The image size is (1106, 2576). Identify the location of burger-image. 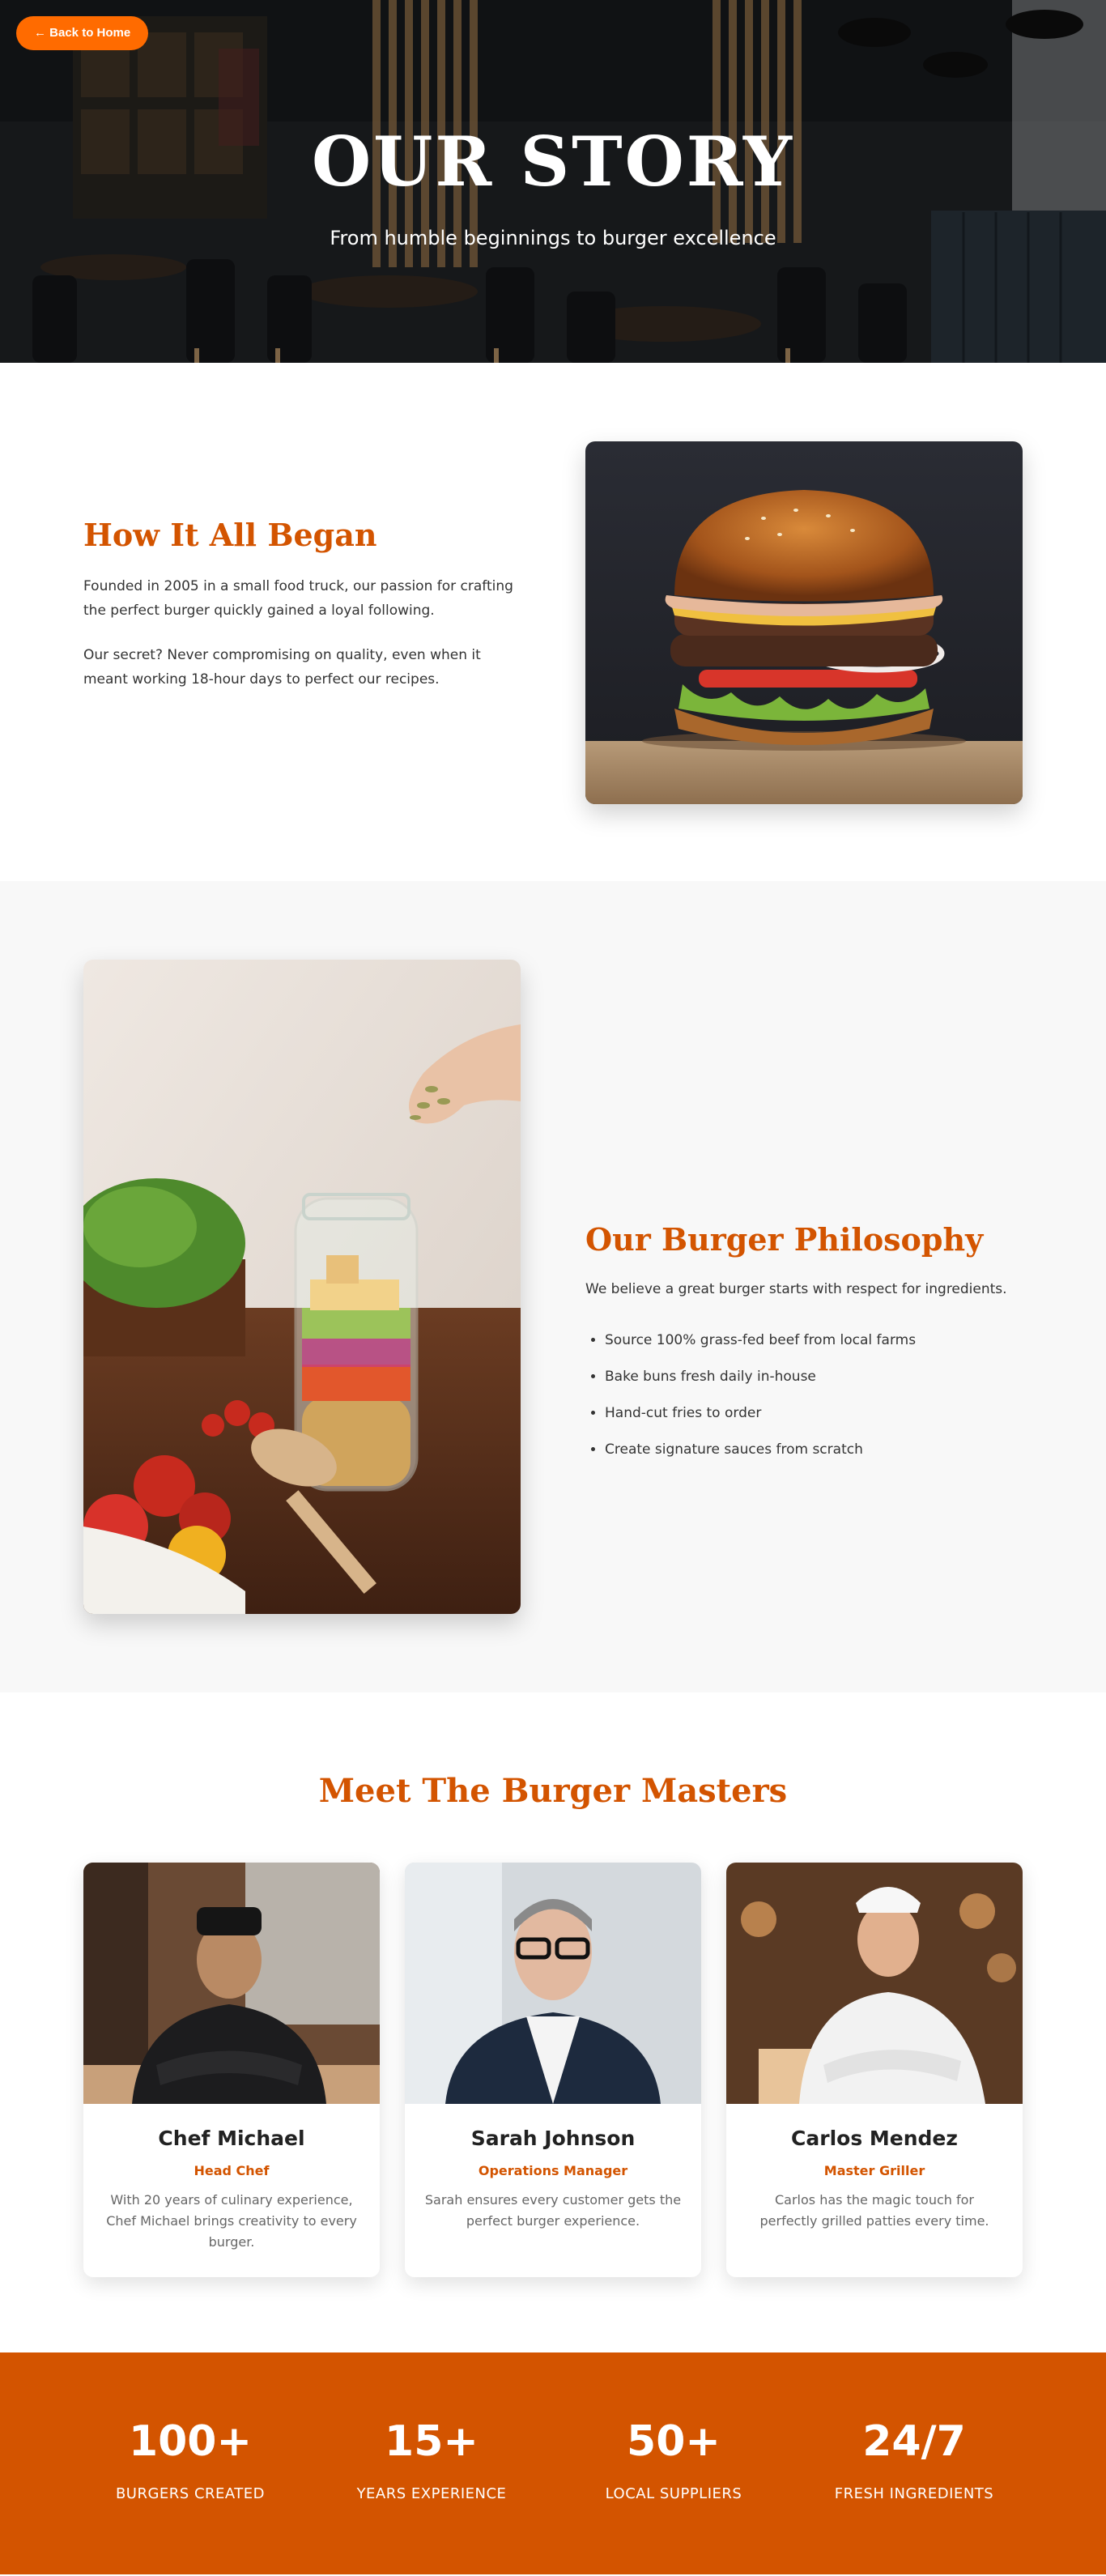
(804, 622).